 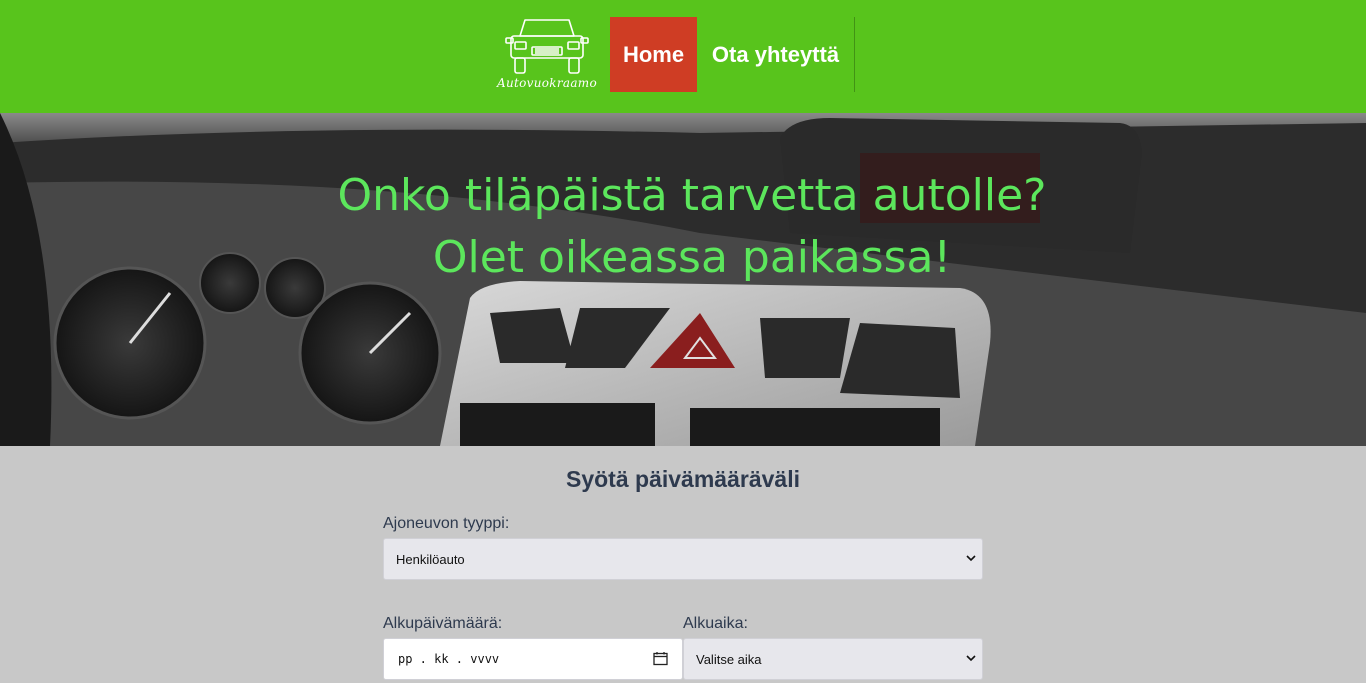 What do you see at coordinates (729, 659) in the screenshot?
I see `start-time-value: Valitse aika` at bounding box center [729, 659].